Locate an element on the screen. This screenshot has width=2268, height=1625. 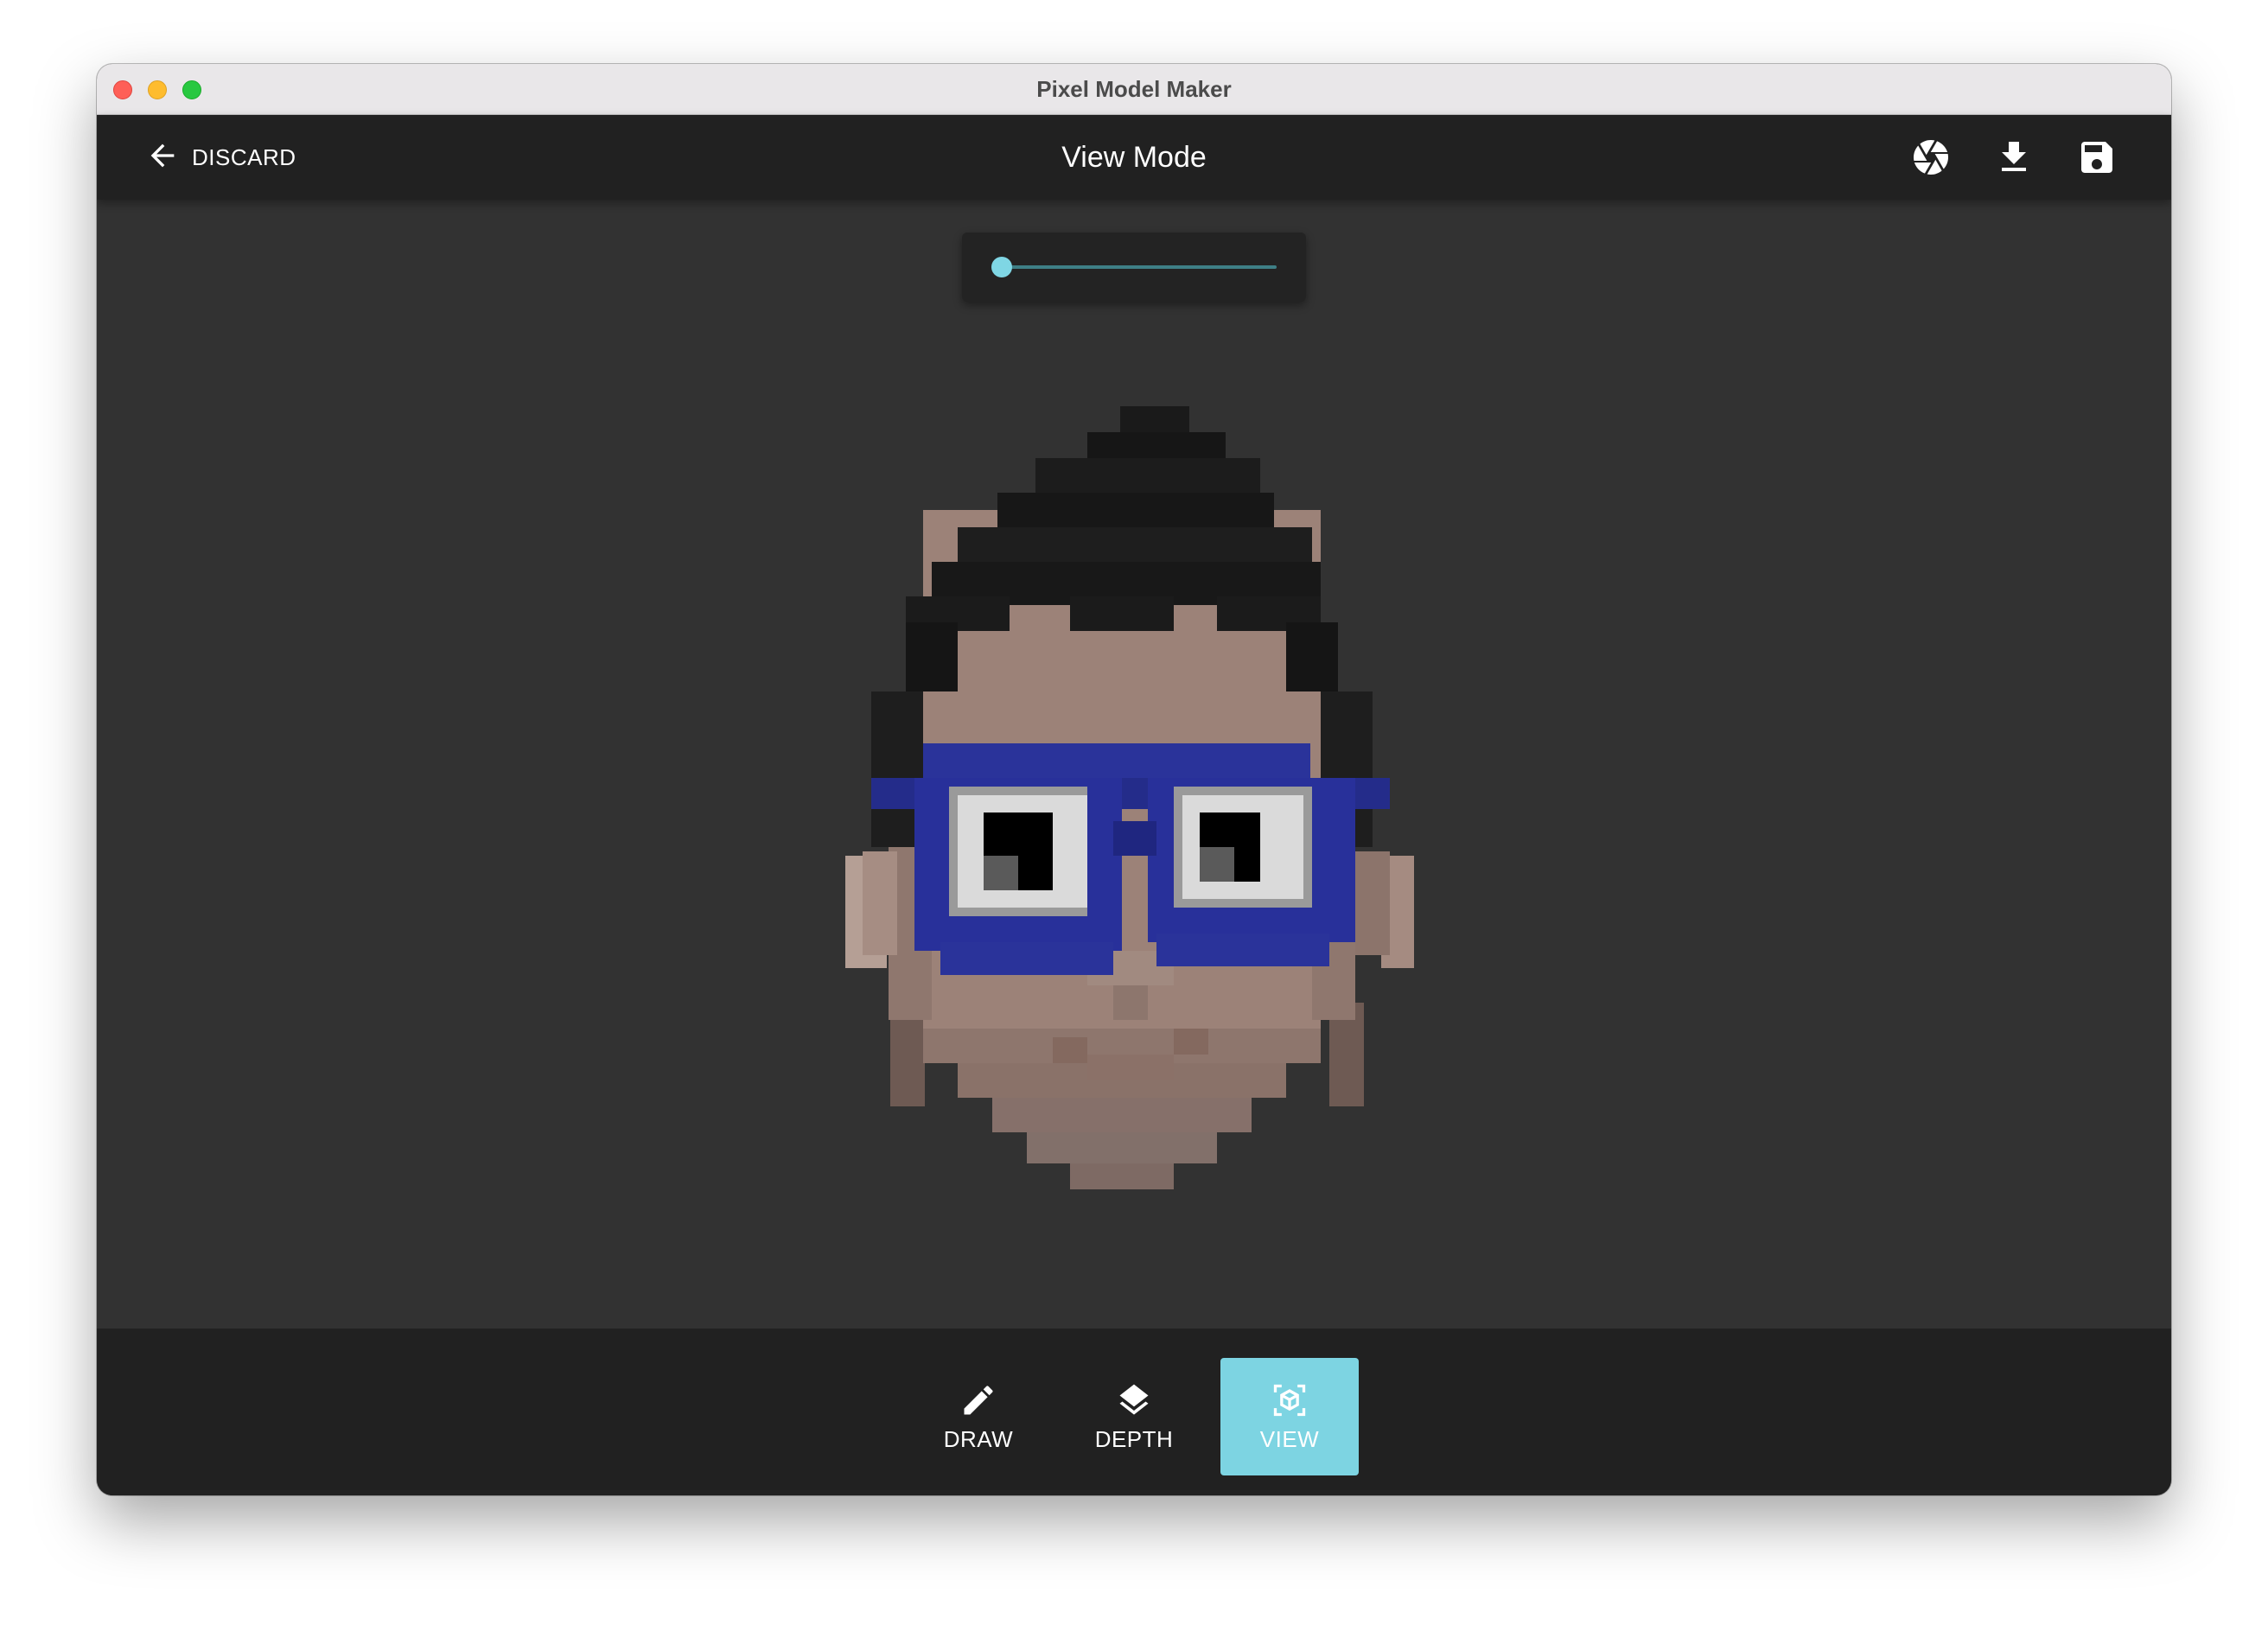
right-eye is located at coordinates (1243, 847).